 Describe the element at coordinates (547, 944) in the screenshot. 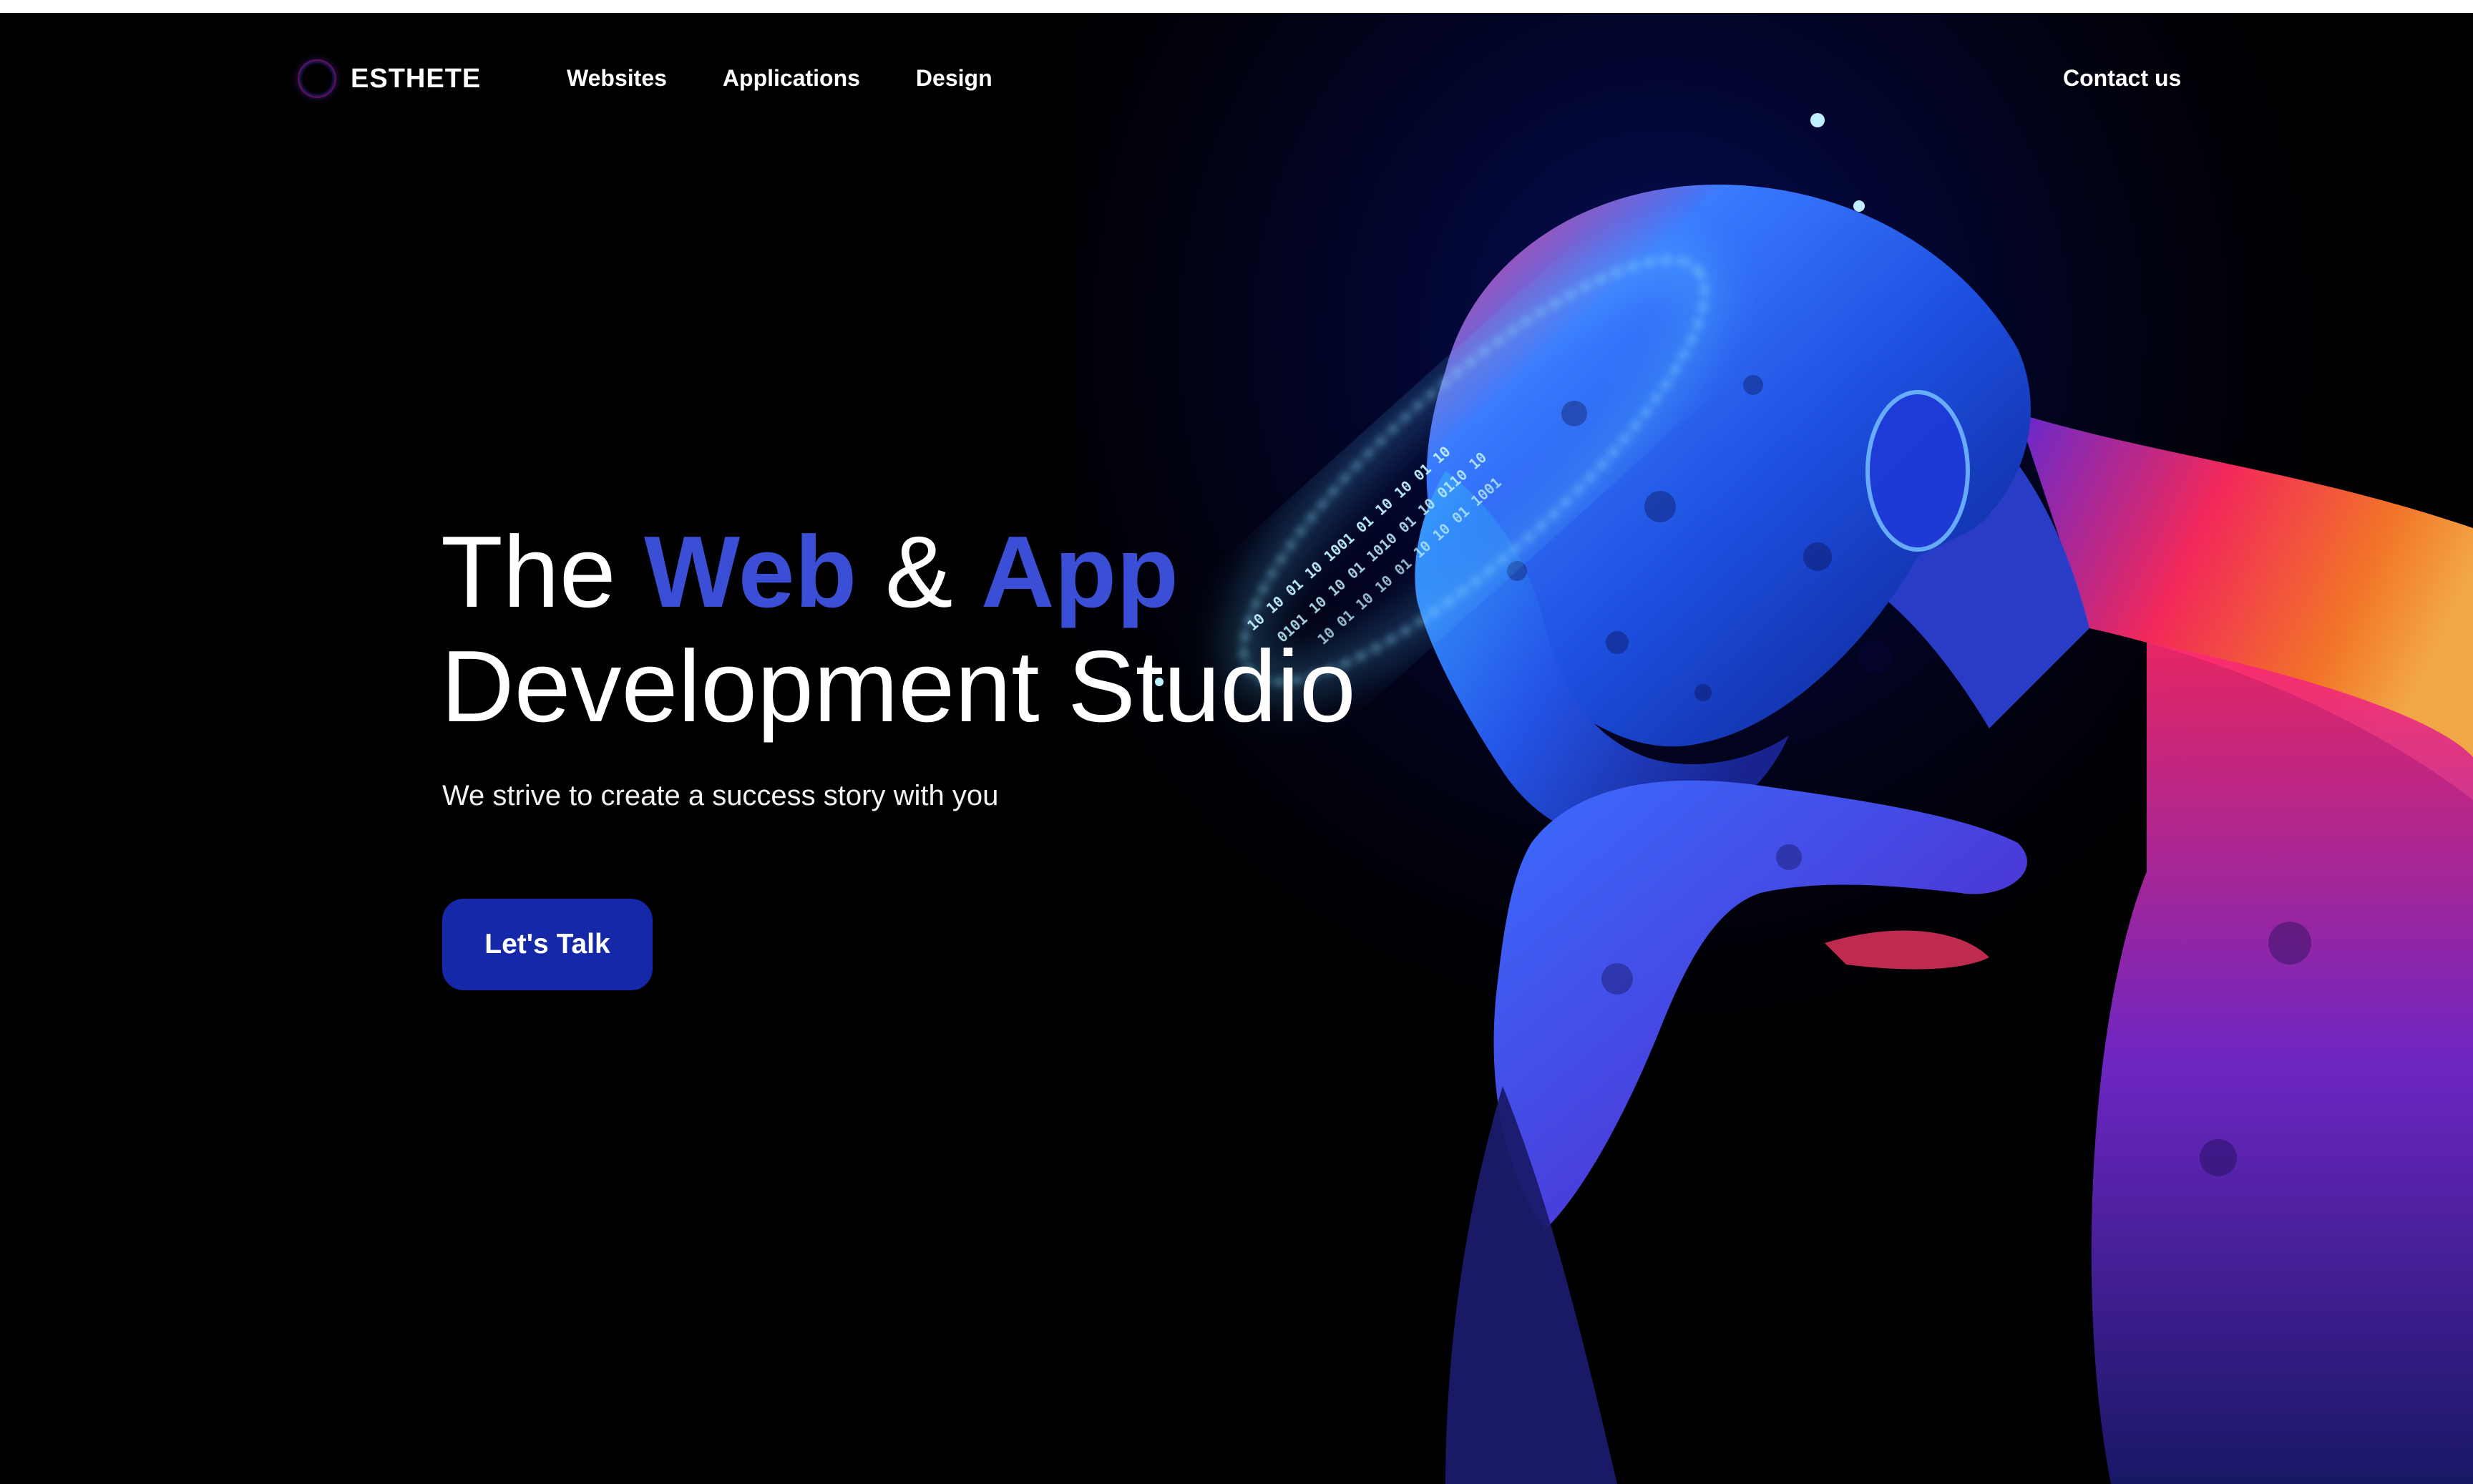

I see `lets-talk-button: Let's Talk` at that location.